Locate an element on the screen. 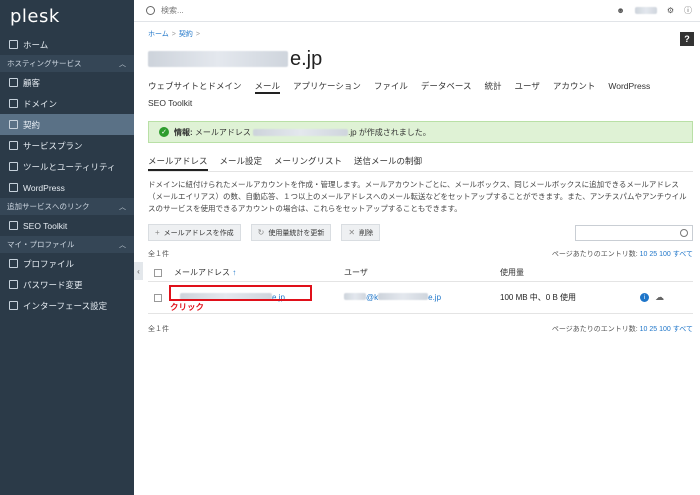 The image size is (700, 495). col-user: ユーザ is located at coordinates (422, 272).